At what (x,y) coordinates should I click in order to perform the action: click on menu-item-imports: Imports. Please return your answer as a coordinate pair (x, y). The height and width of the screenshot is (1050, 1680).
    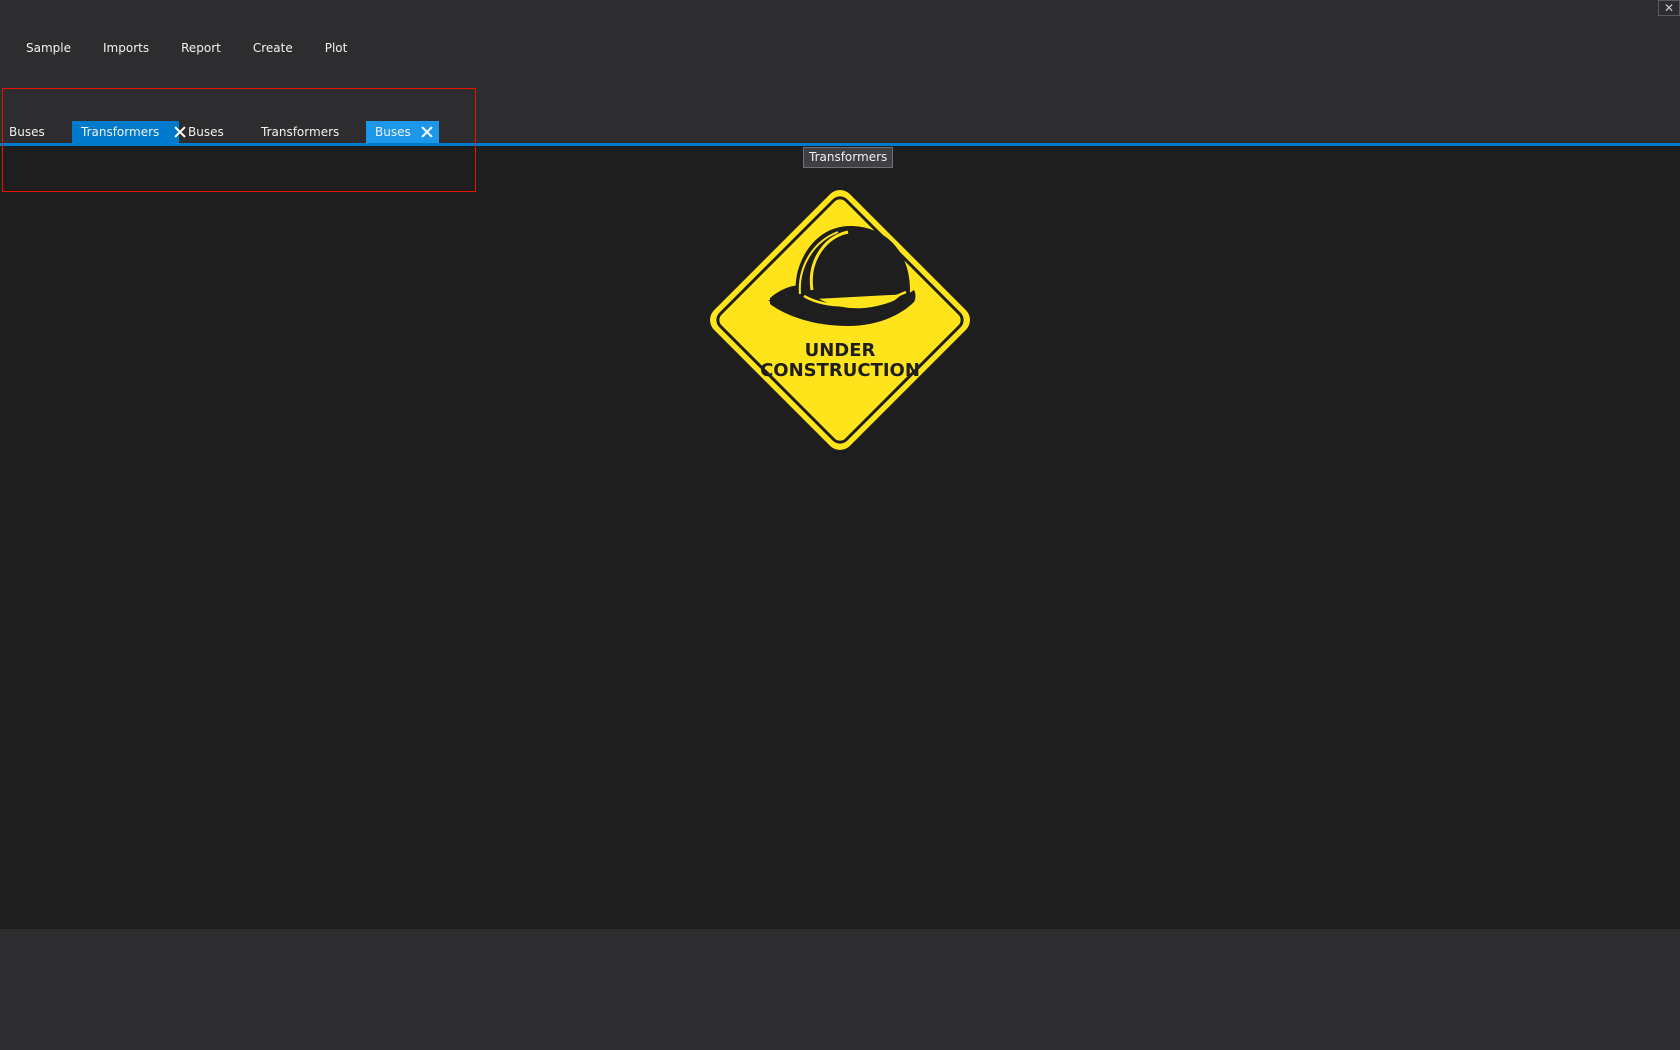
    Looking at the image, I should click on (126, 48).